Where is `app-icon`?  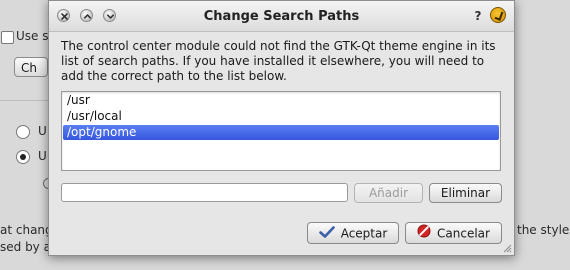
app-icon is located at coordinates (498, 15).